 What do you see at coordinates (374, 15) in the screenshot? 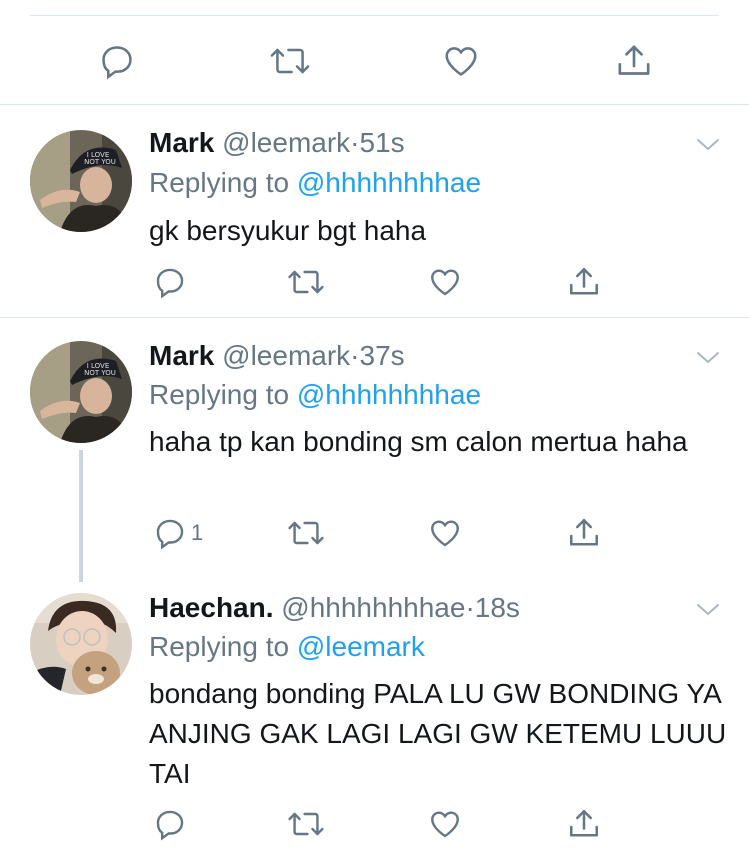
I see `top-divider` at bounding box center [374, 15].